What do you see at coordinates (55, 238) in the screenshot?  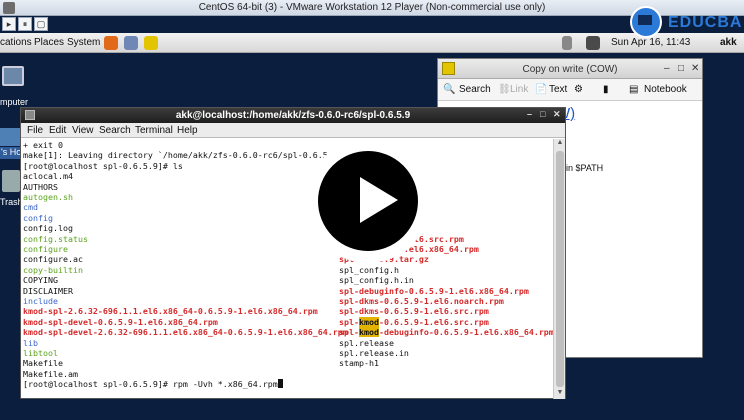 I see `terminal-line-left: config.status` at bounding box center [55, 238].